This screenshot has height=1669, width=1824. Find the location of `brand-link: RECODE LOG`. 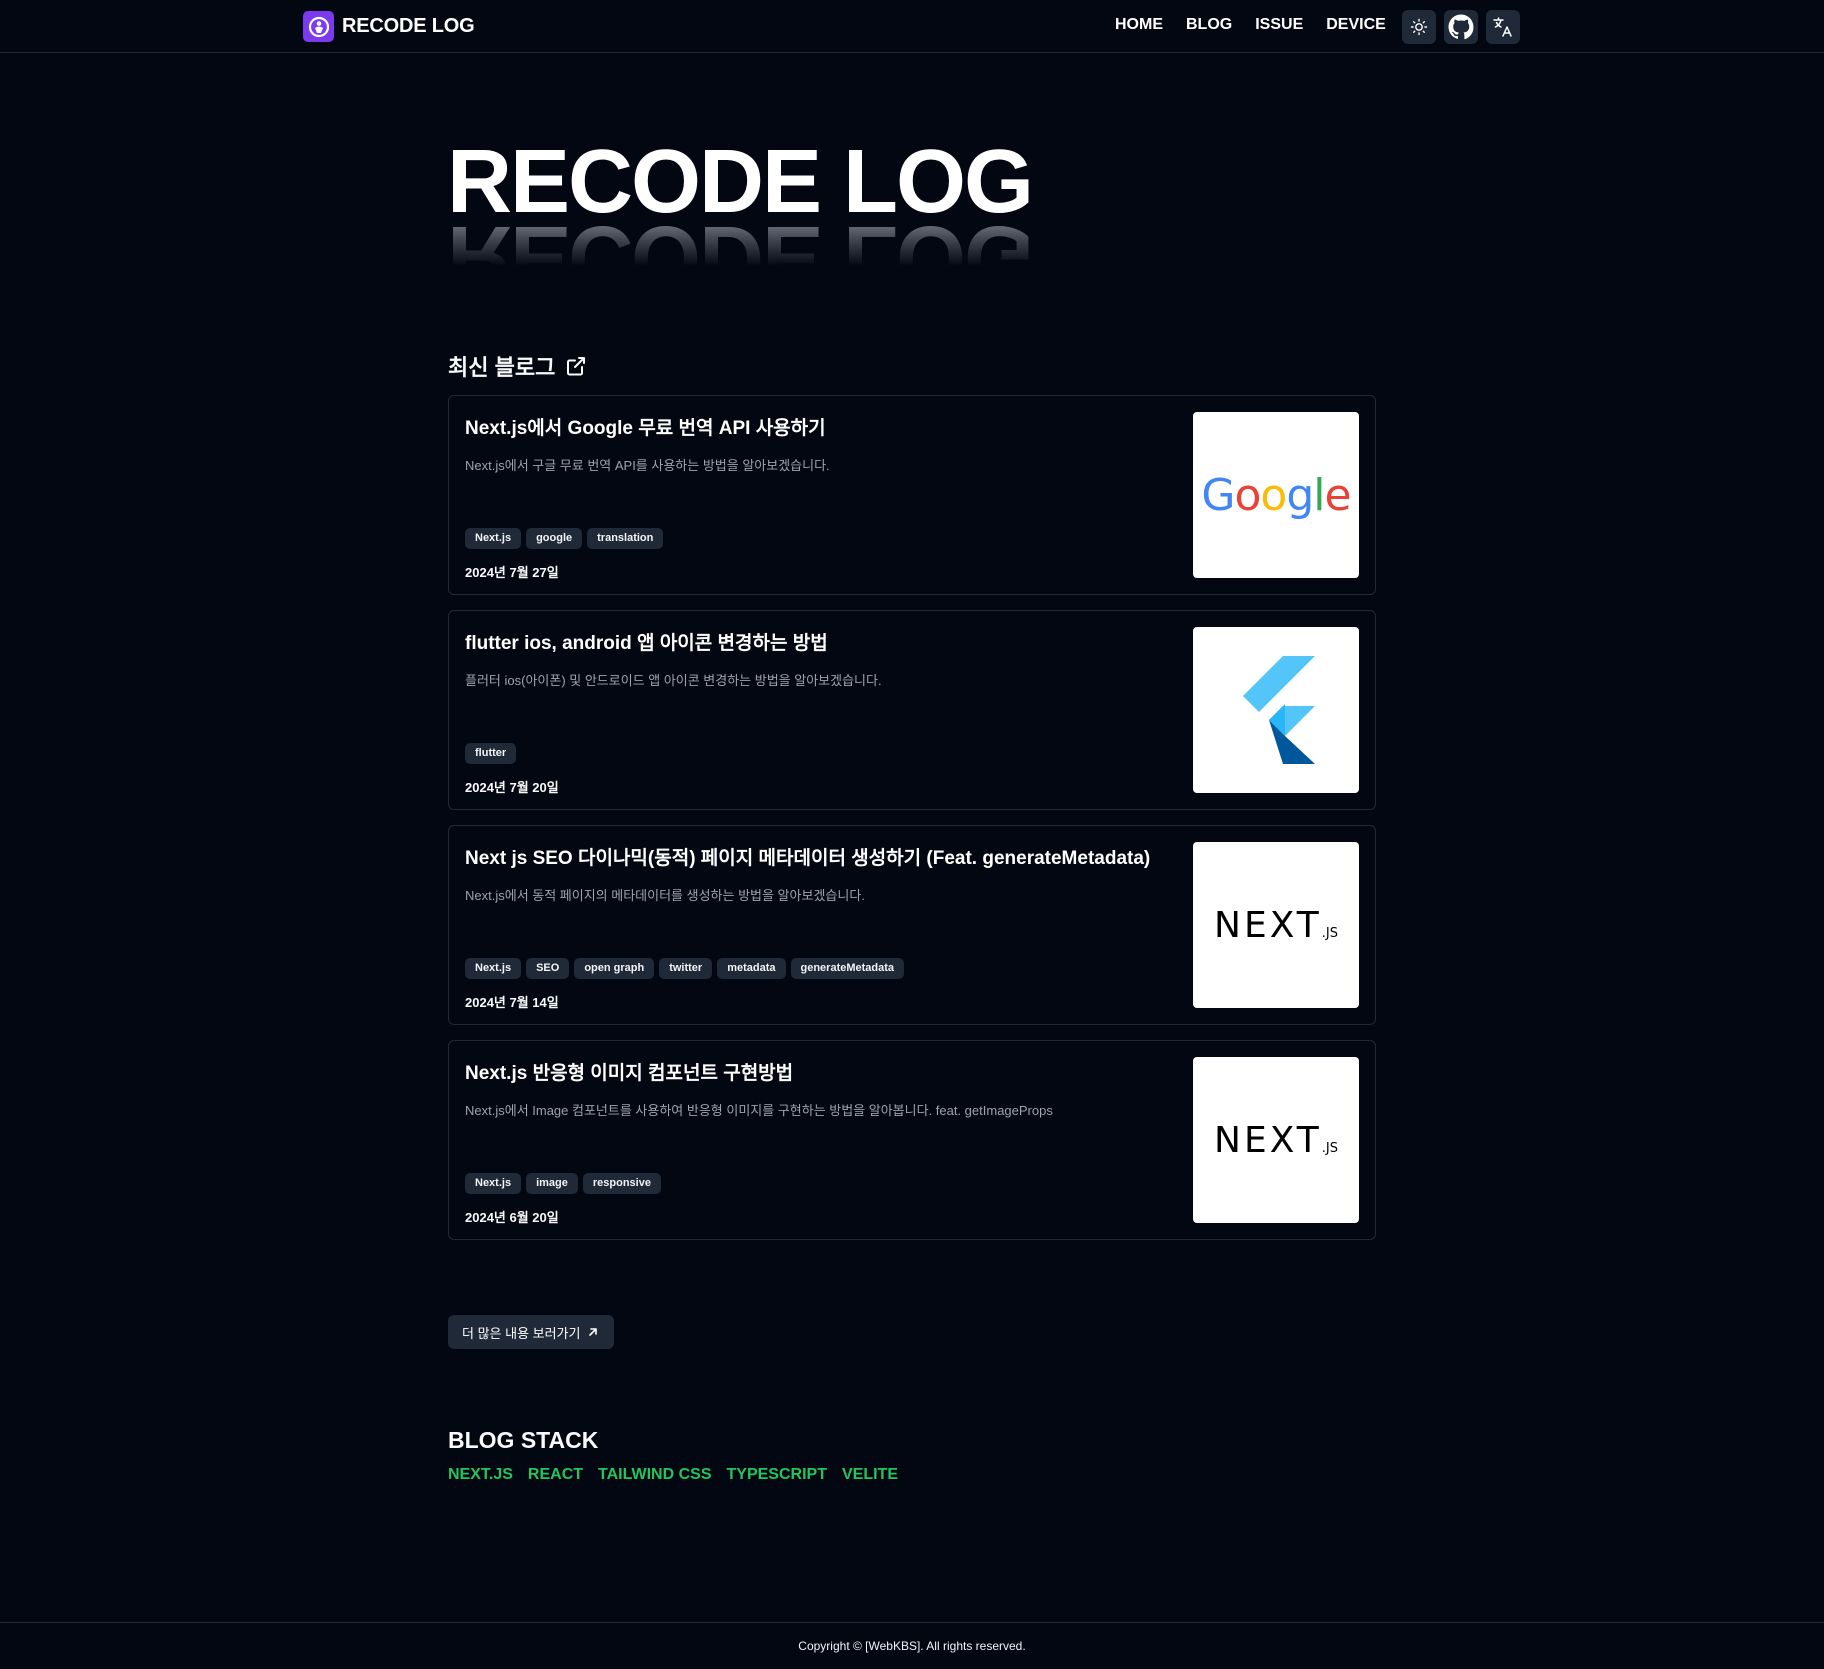

brand-link: RECODE LOG is located at coordinates (389, 26).